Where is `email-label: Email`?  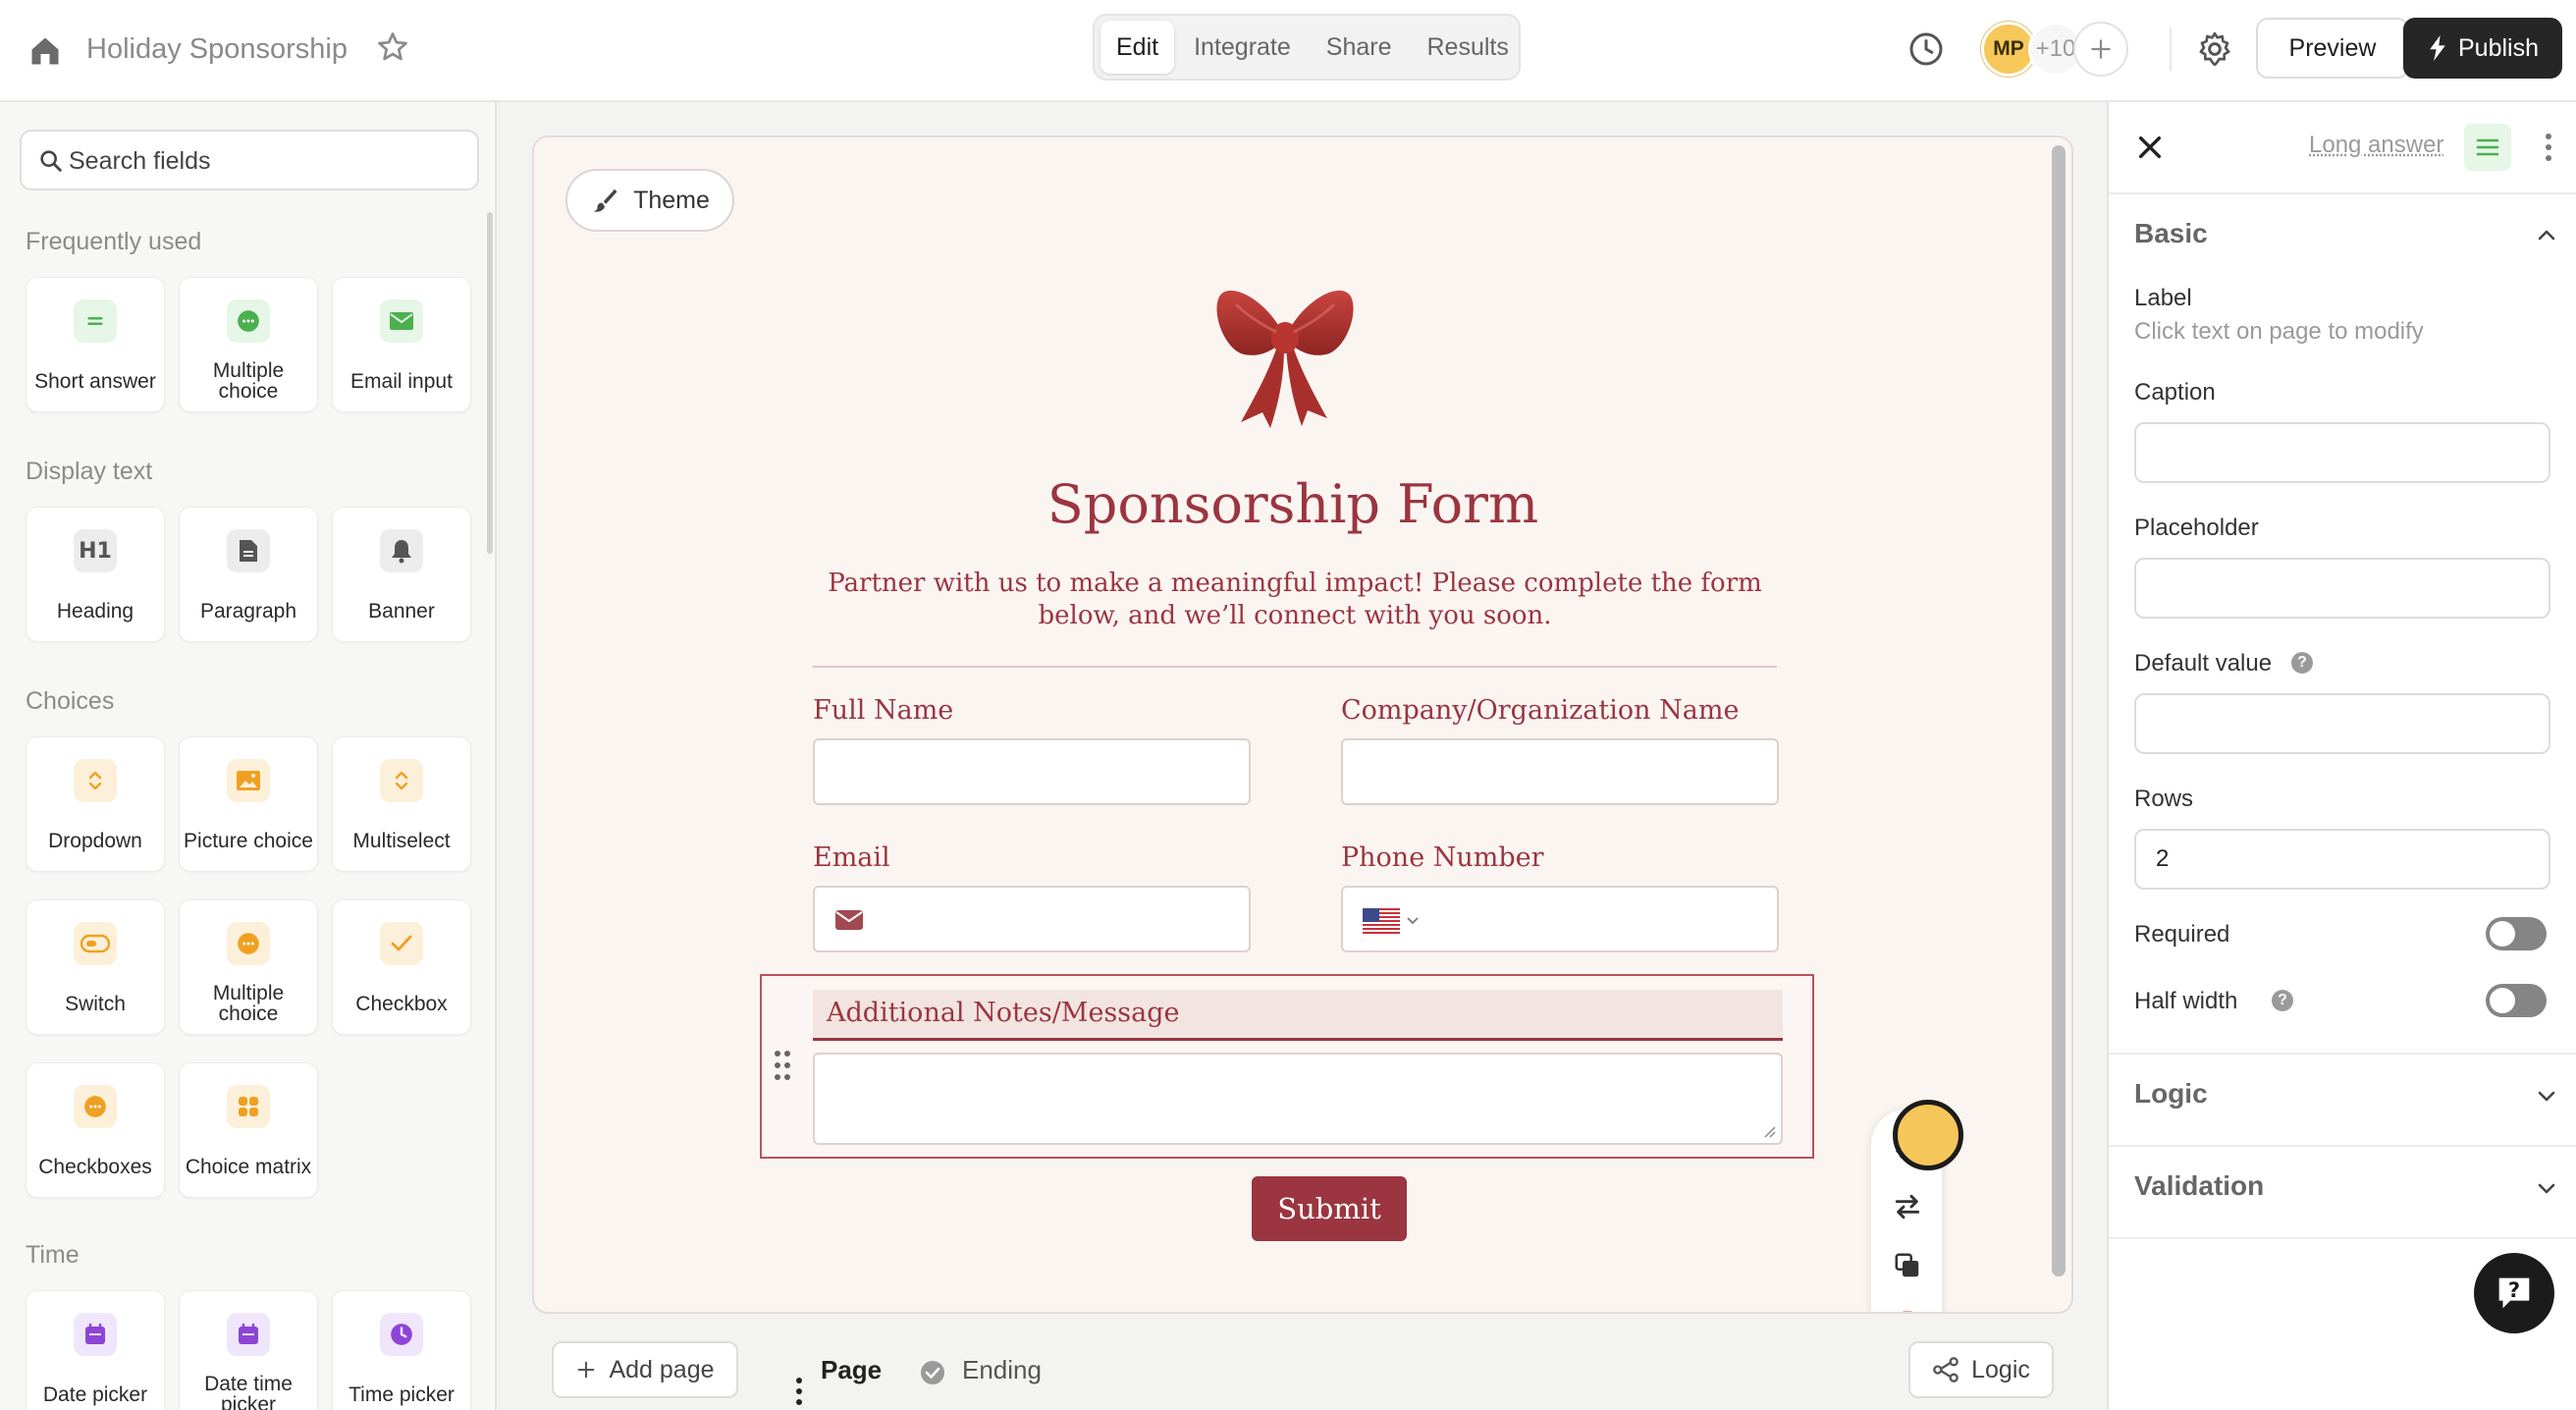 email-label: Email is located at coordinates (851, 857).